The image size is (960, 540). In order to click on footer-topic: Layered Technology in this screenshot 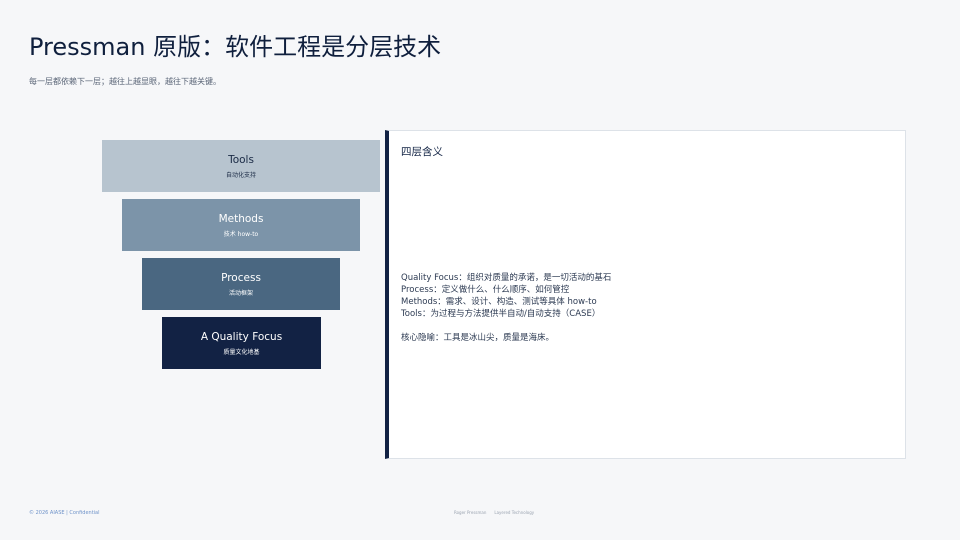, I will do `click(514, 512)`.